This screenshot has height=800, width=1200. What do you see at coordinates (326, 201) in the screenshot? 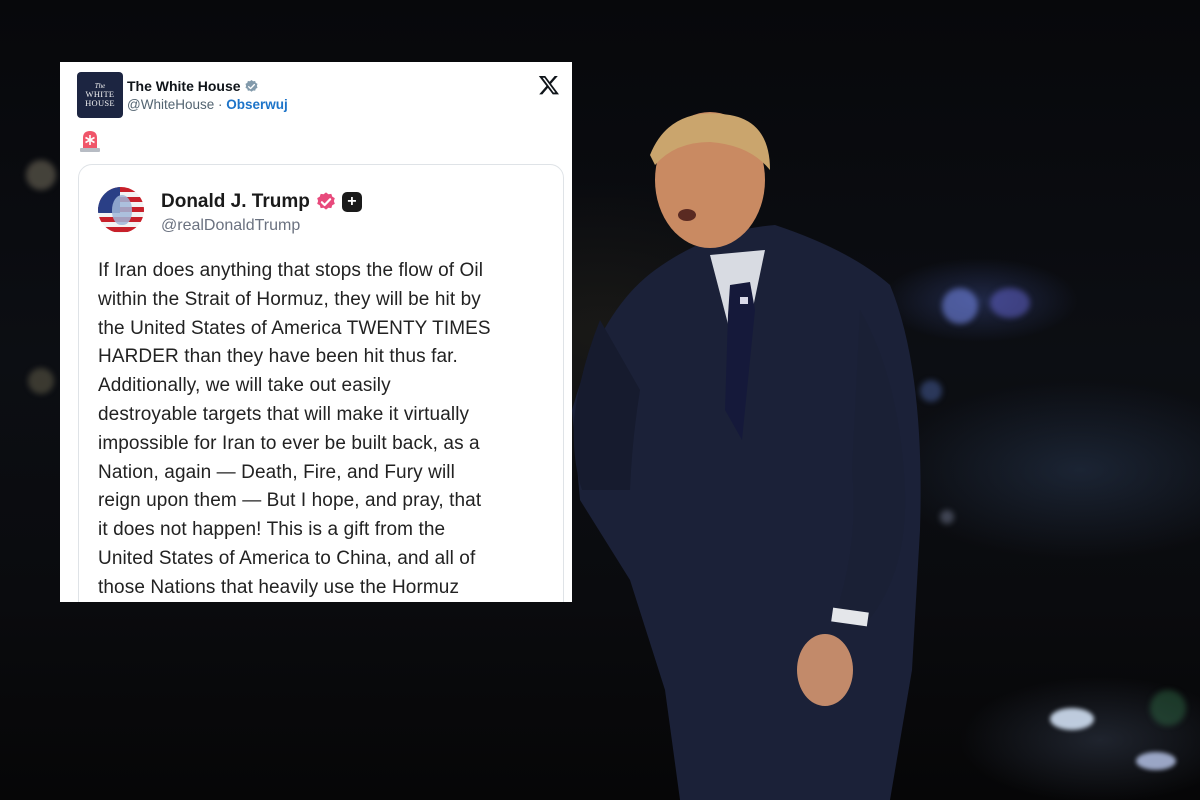
I see `pink-verified-badge-icon` at bounding box center [326, 201].